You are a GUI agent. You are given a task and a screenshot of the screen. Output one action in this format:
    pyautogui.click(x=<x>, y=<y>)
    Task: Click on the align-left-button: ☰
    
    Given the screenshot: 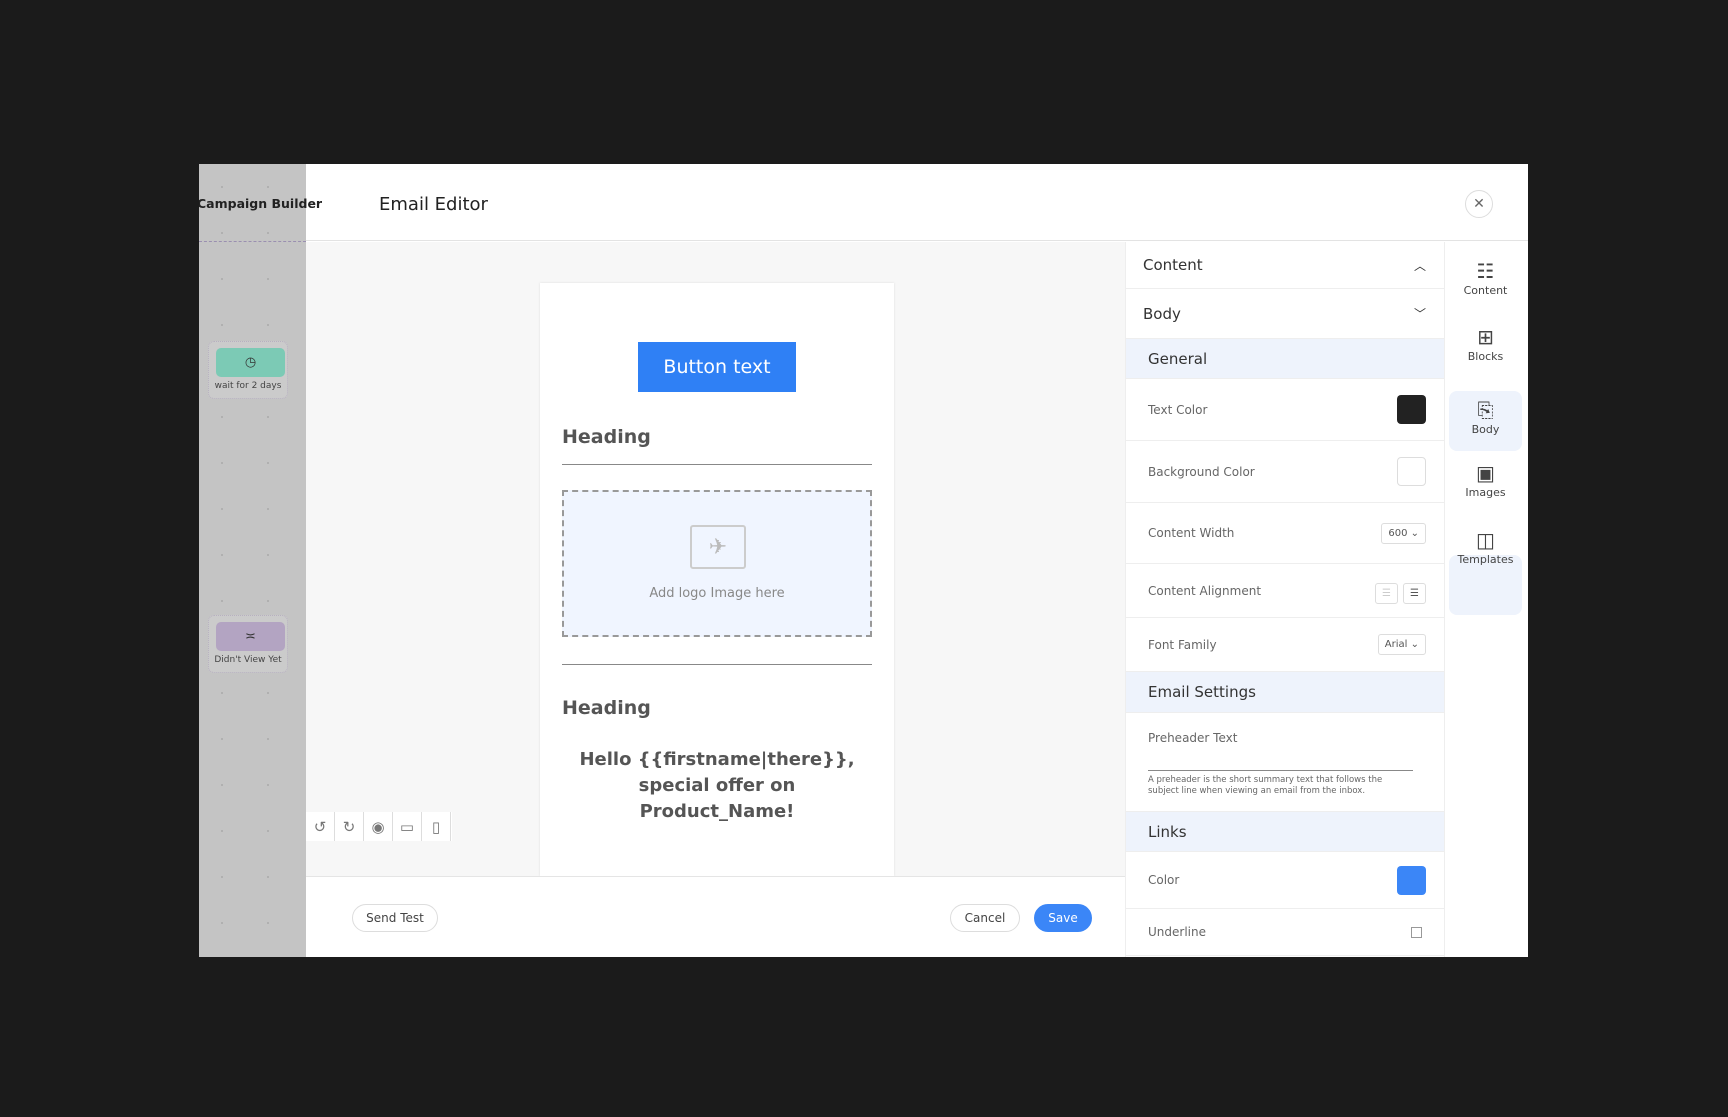 What is the action you would take?
    pyautogui.click(x=1386, y=593)
    